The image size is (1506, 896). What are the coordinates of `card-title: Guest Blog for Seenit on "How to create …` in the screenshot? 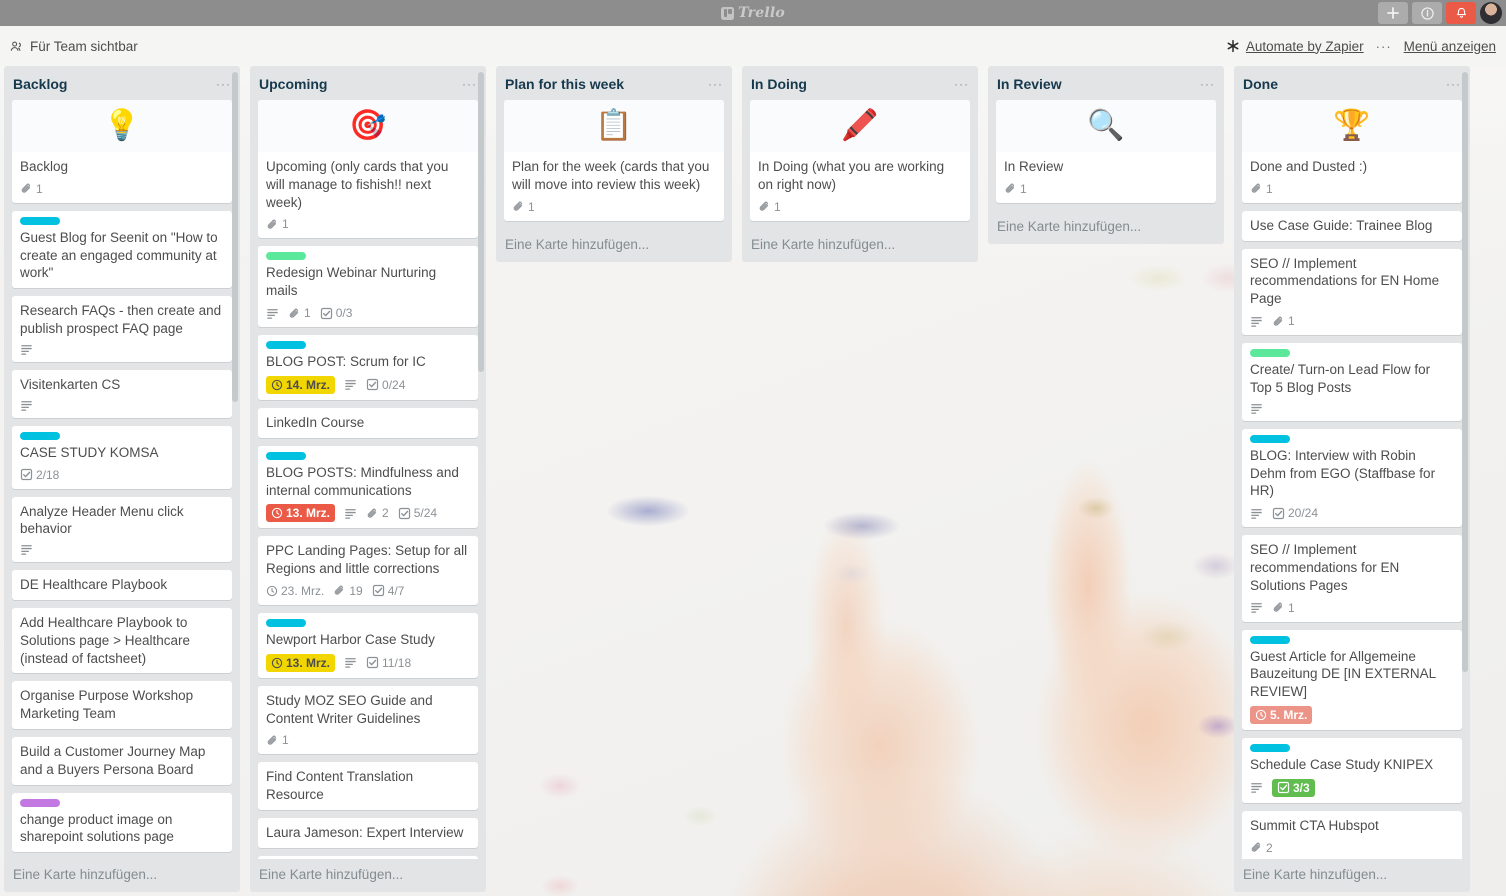 It's located at (119, 255).